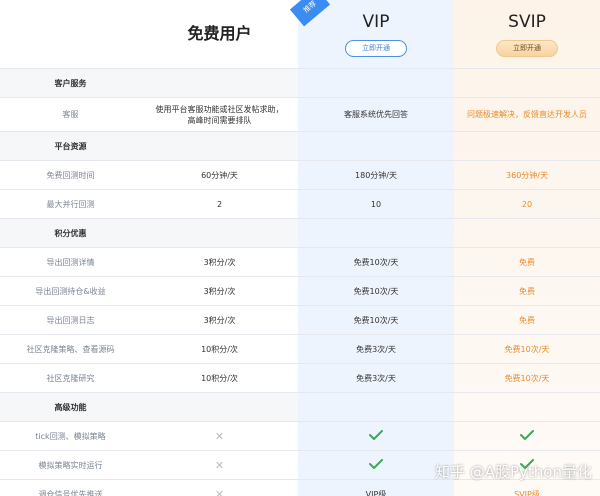 The image size is (600, 496). What do you see at coordinates (513, 472) in the screenshot?
I see `watermark: 知乎 @A股Python量化` at bounding box center [513, 472].